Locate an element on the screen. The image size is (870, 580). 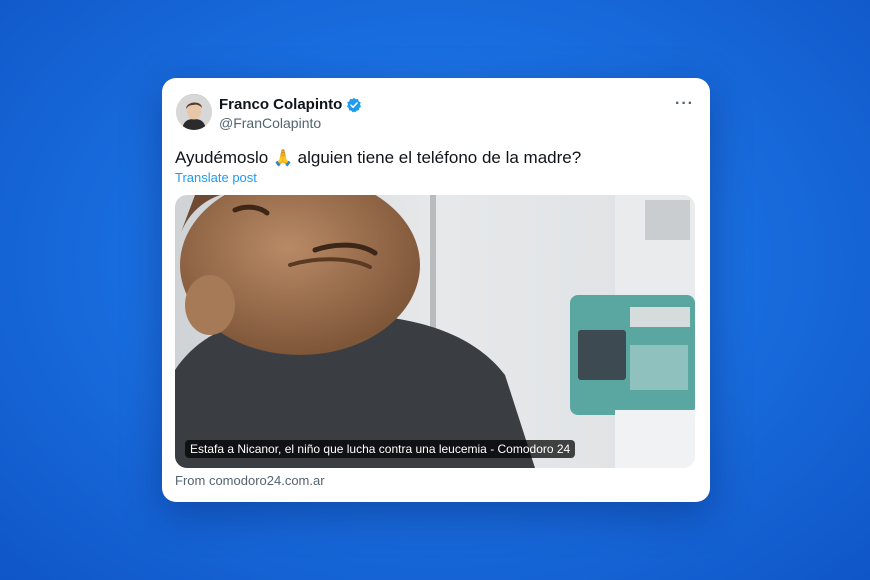
praying-hands-icon: 🙏 is located at coordinates (282, 158).